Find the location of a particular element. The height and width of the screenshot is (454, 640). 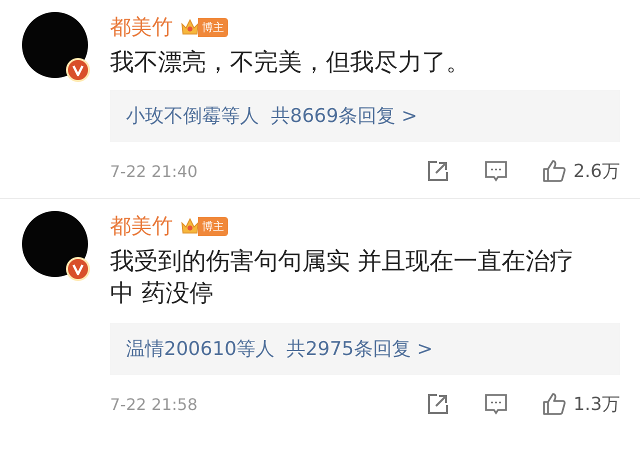

reply-count: 共8669条回复 > is located at coordinates (344, 116).